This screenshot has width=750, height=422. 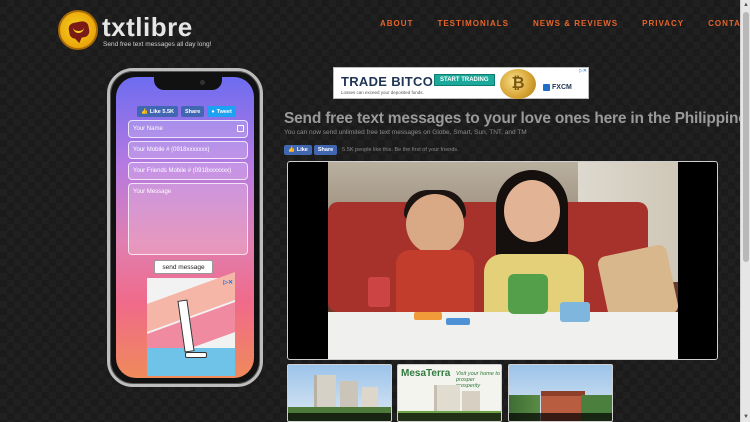 I want to click on chat-bubble-icon, so click(x=78, y=30).